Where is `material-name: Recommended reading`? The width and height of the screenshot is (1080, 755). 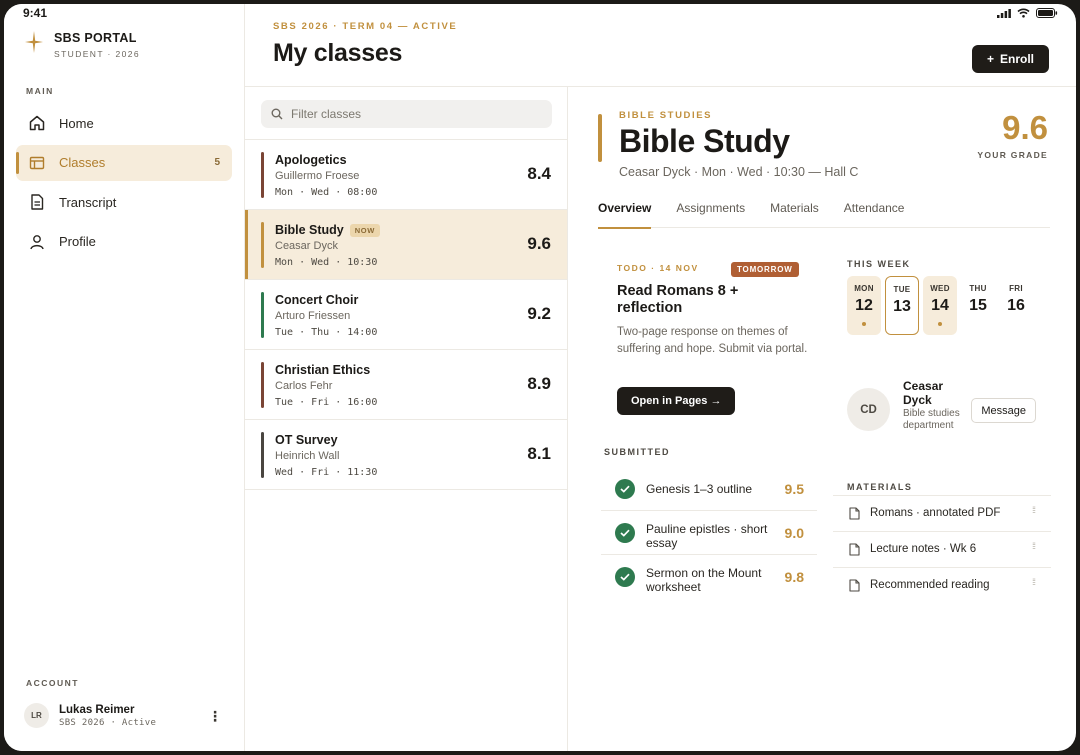 material-name: Recommended reading is located at coordinates (930, 585).